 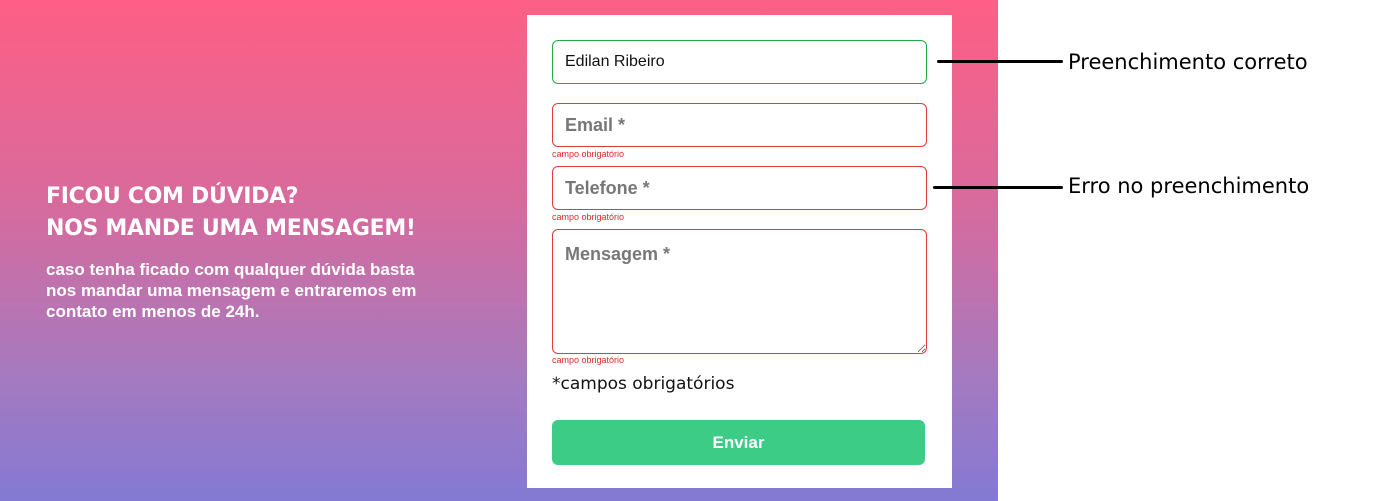 What do you see at coordinates (643, 384) in the screenshot?
I see `required-fields-note: *campos obrigatórios` at bounding box center [643, 384].